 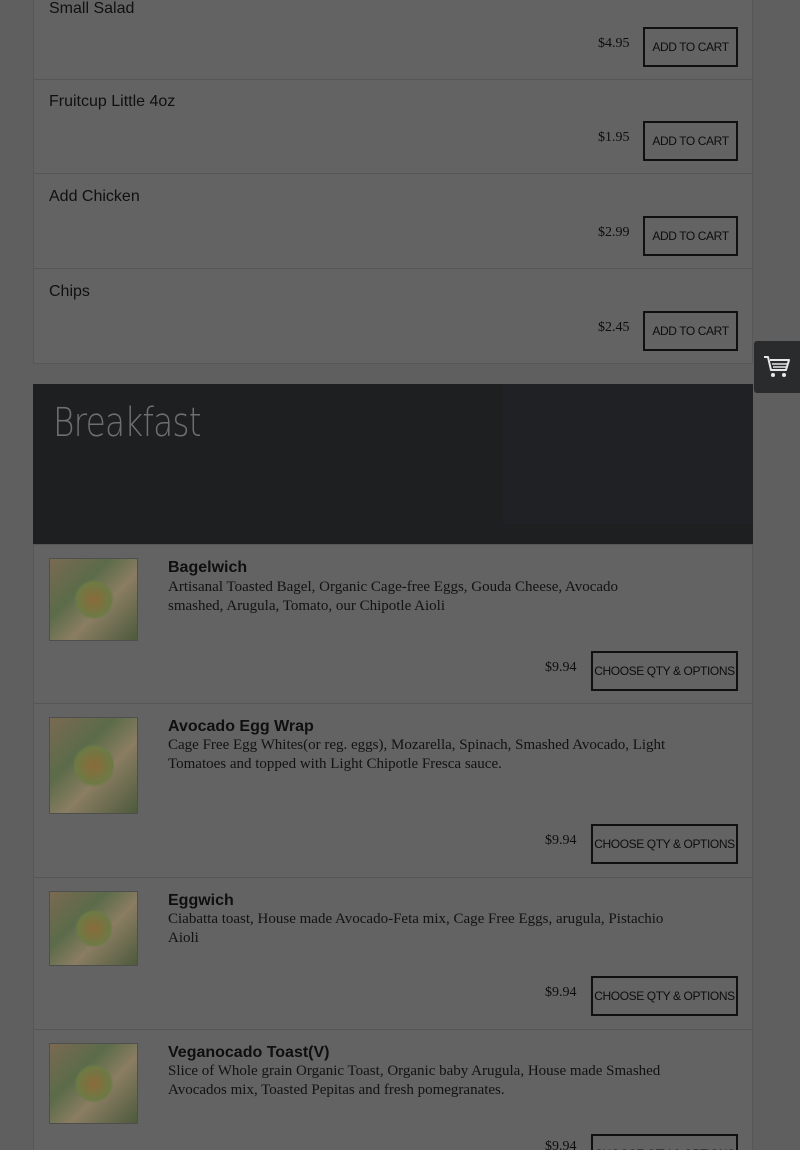 What do you see at coordinates (92, 8) in the screenshot?
I see `addon-name: Small Salad` at bounding box center [92, 8].